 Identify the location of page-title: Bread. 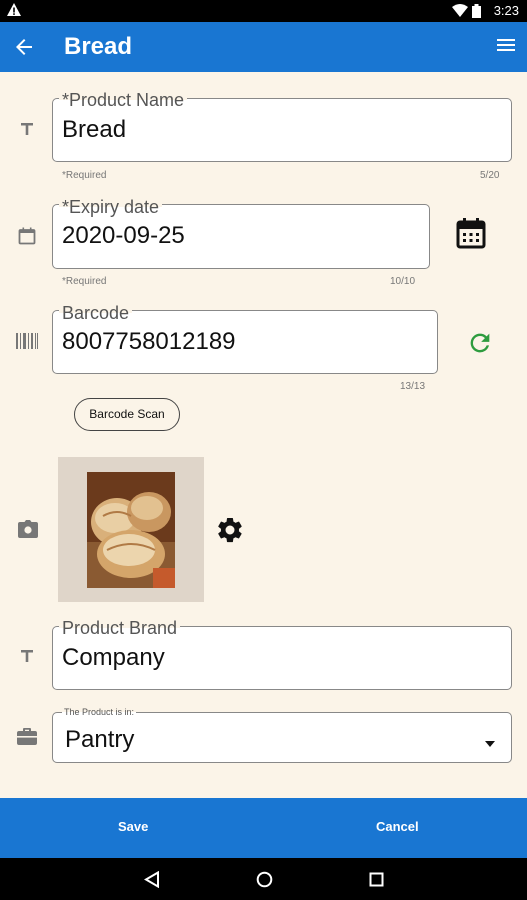
(98, 46).